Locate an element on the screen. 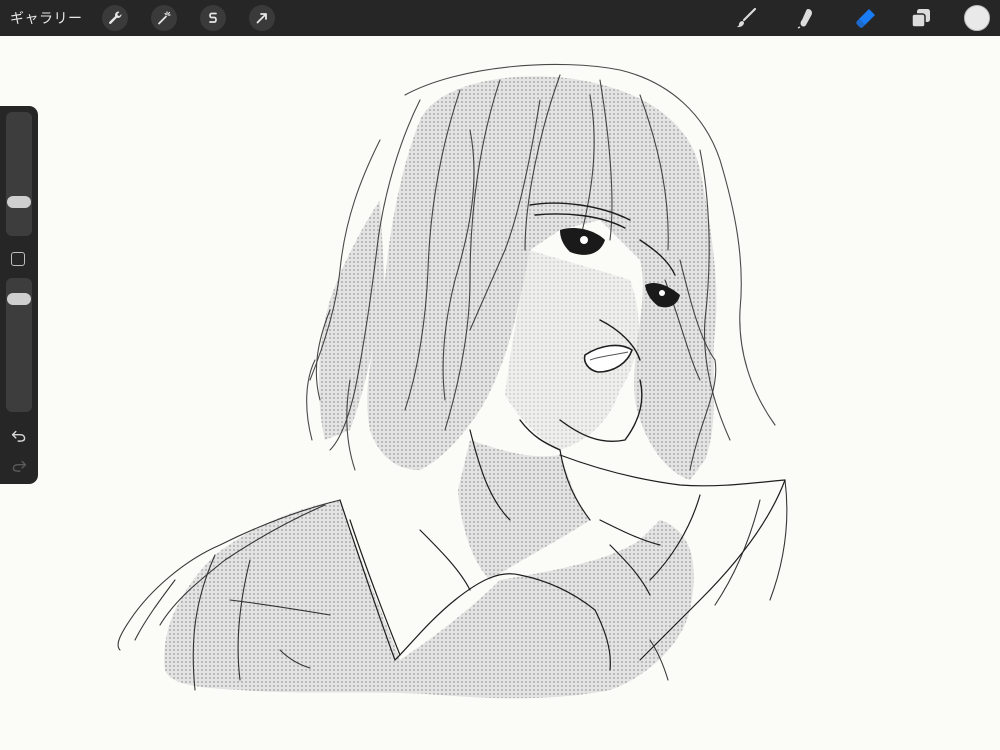 This screenshot has height=750, width=1000. eraser-tool-button is located at coordinates (866, 18).